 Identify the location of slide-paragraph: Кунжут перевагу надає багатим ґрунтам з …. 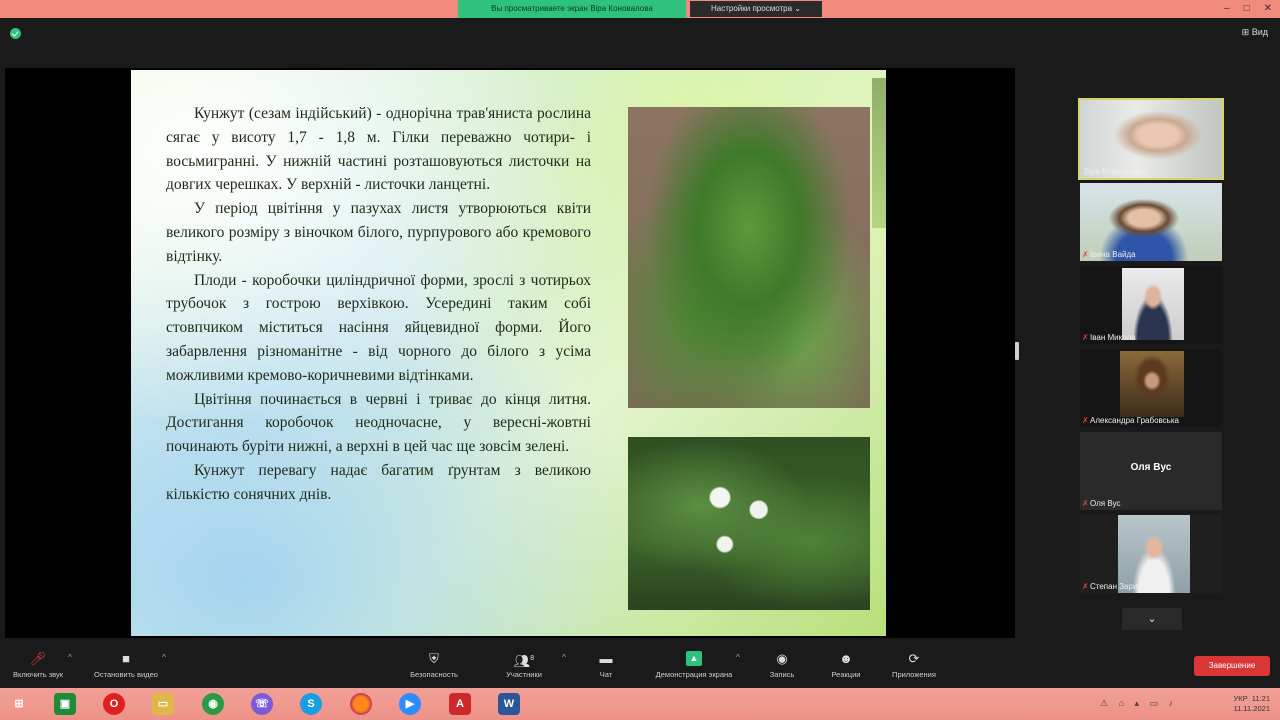
(378, 482).